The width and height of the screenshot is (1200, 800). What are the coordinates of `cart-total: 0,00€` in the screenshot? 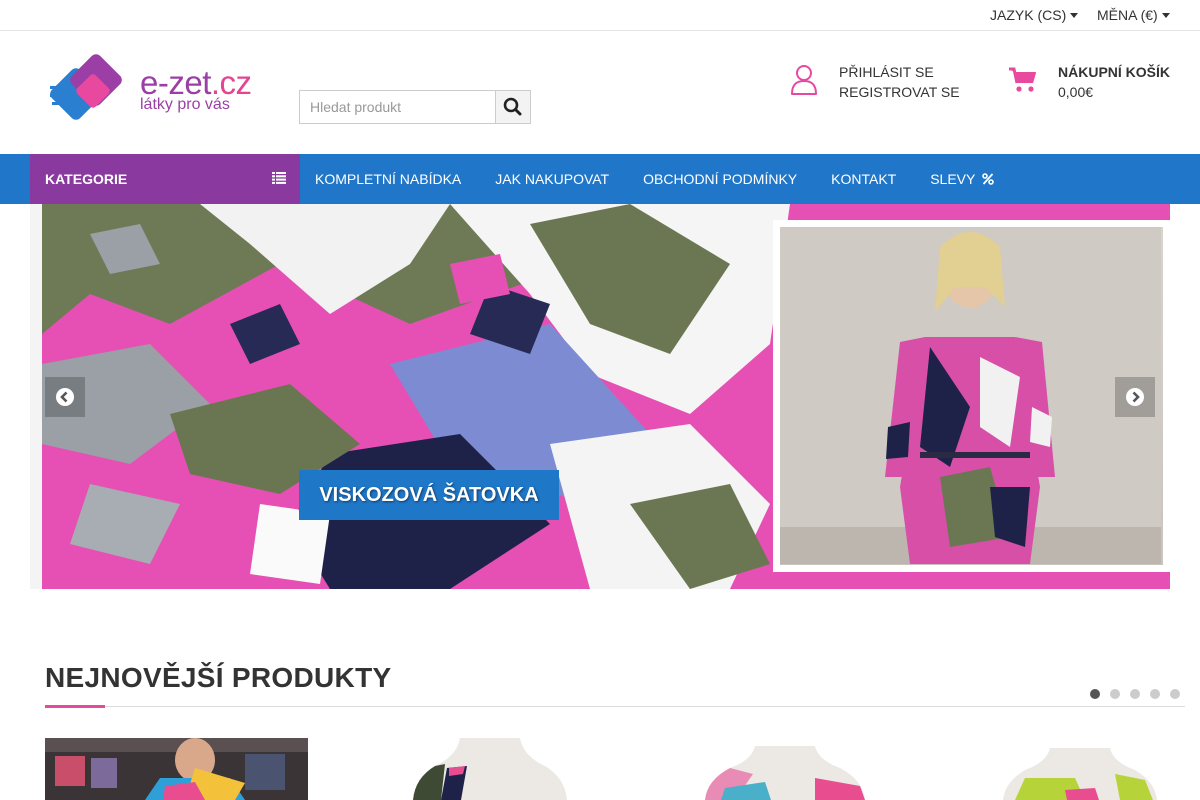 It's located at (1076, 92).